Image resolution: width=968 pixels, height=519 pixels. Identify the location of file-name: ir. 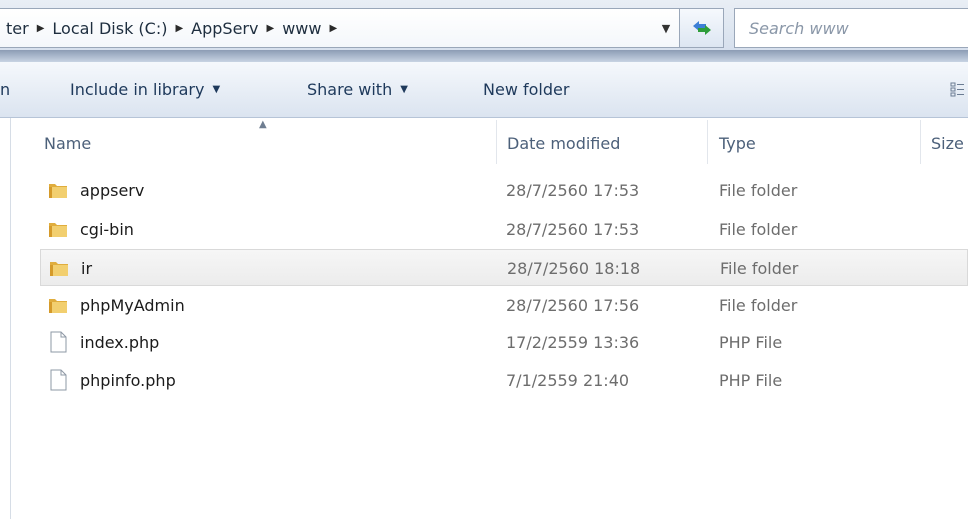
(87, 268).